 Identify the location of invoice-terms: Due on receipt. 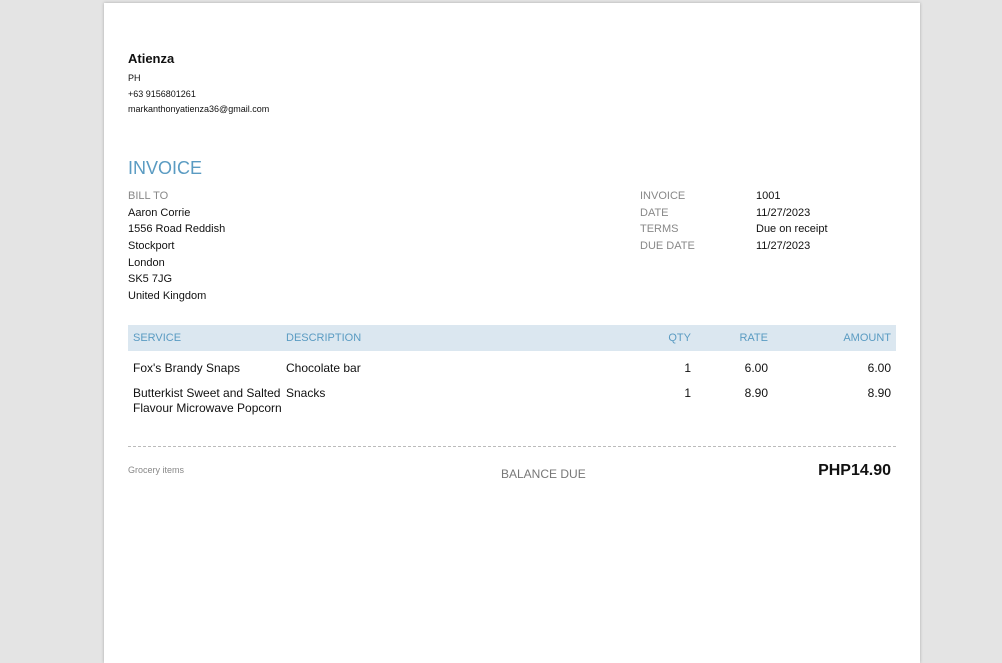
(792, 229).